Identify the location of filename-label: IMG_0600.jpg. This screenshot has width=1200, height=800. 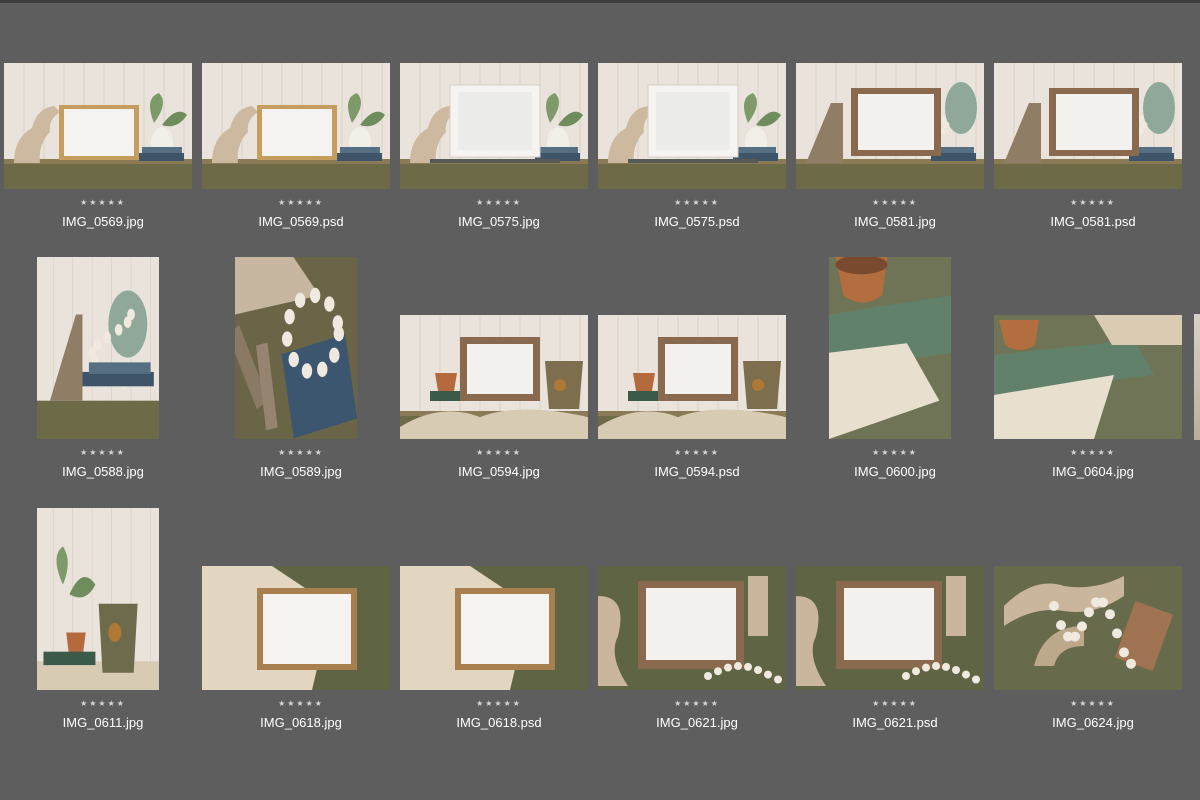
(895, 472).